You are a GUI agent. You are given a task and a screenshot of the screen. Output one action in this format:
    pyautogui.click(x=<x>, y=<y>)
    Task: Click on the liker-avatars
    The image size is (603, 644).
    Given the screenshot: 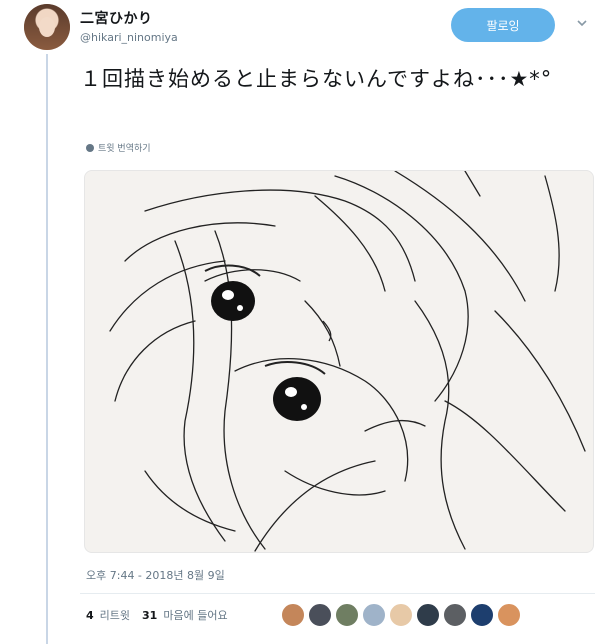 What is the action you would take?
    pyautogui.click(x=401, y=615)
    